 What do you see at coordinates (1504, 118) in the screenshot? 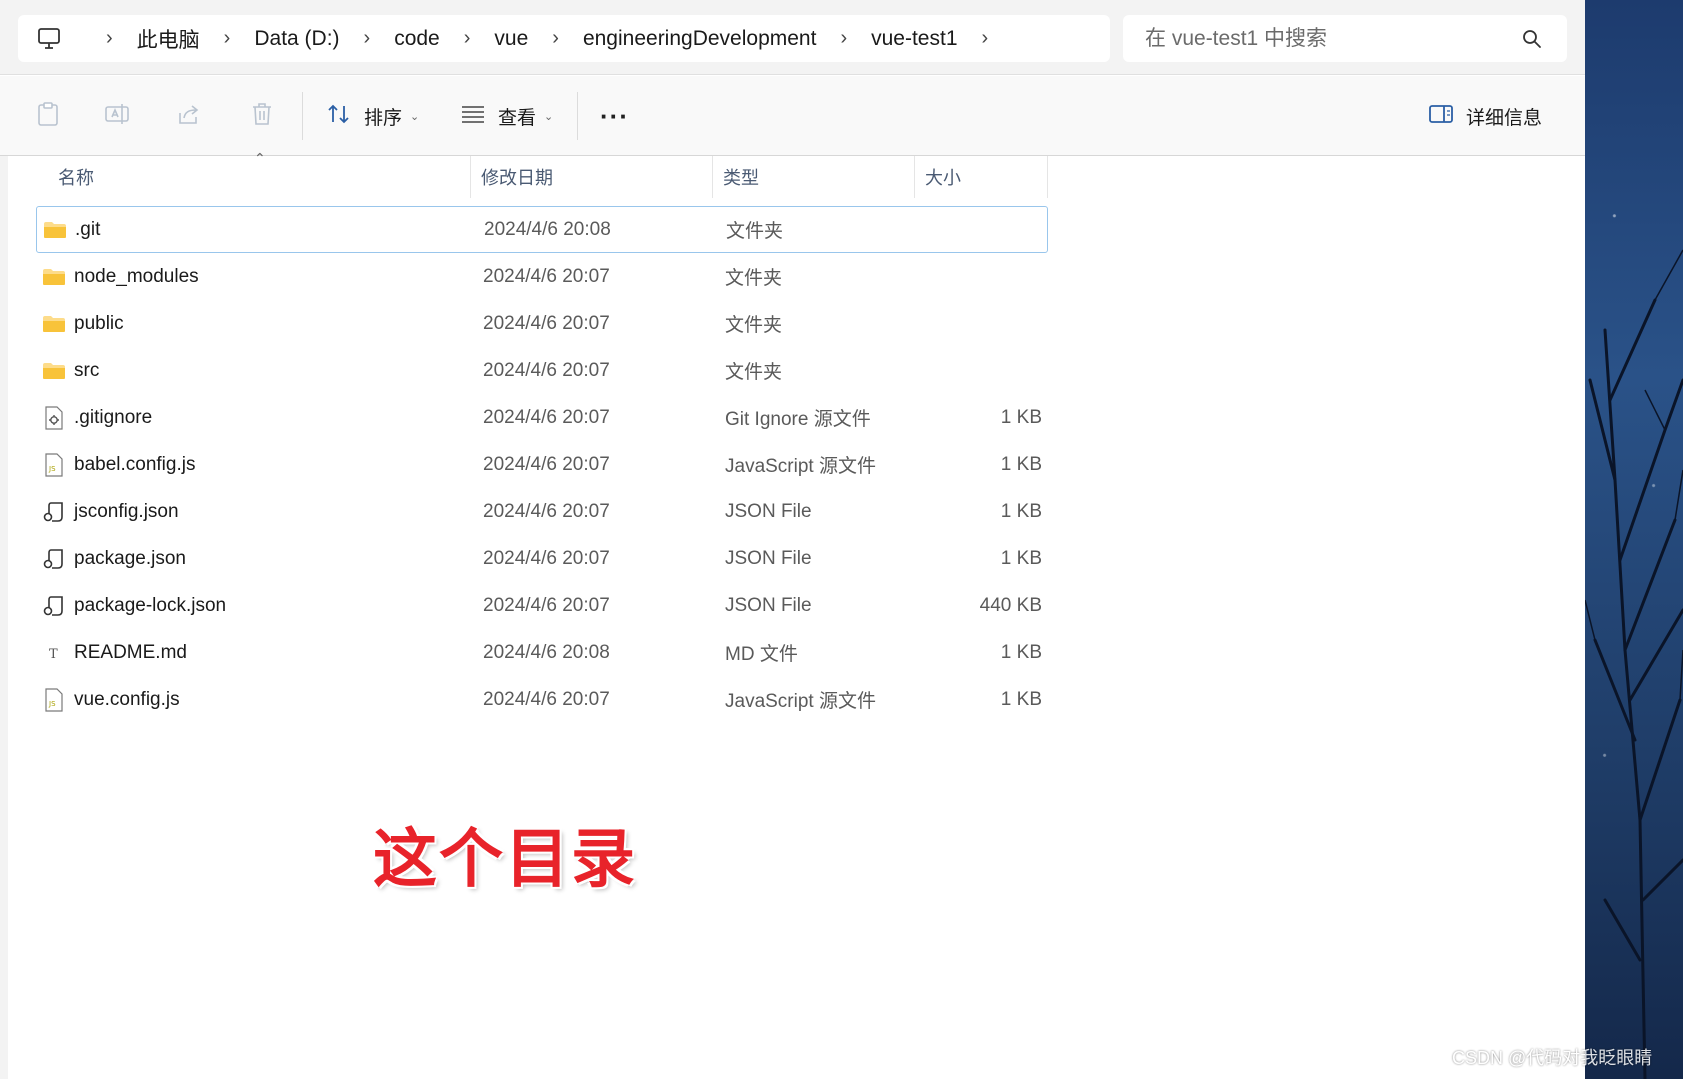
I see `details-label: 详细信息` at bounding box center [1504, 118].